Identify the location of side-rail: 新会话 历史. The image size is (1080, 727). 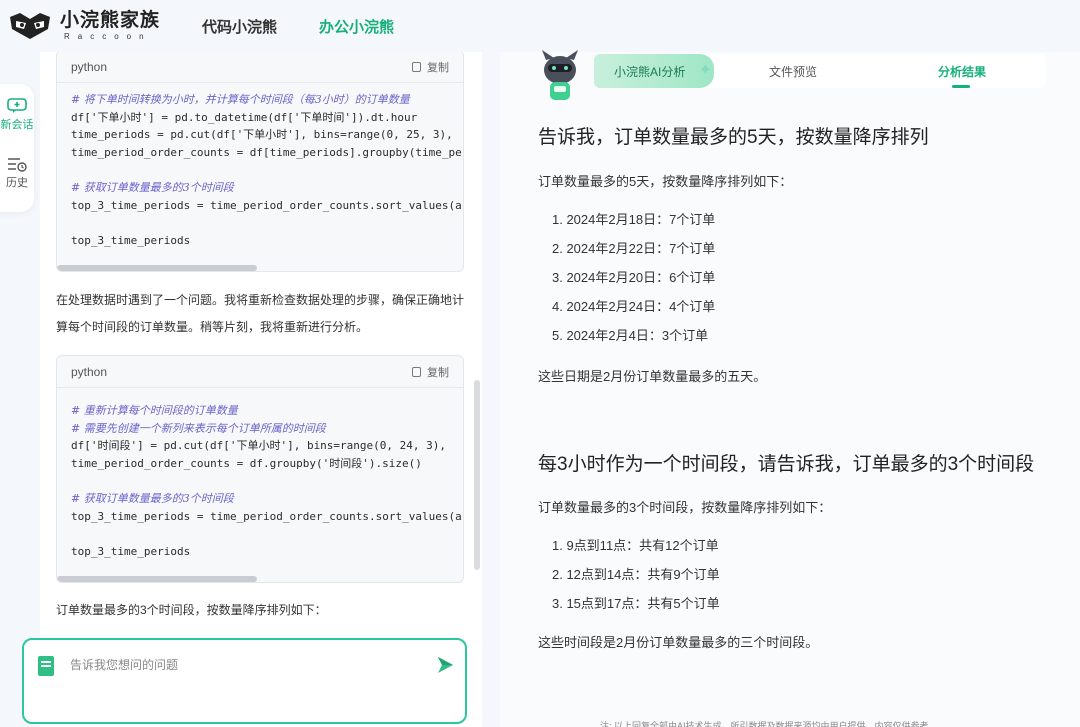
(17, 148).